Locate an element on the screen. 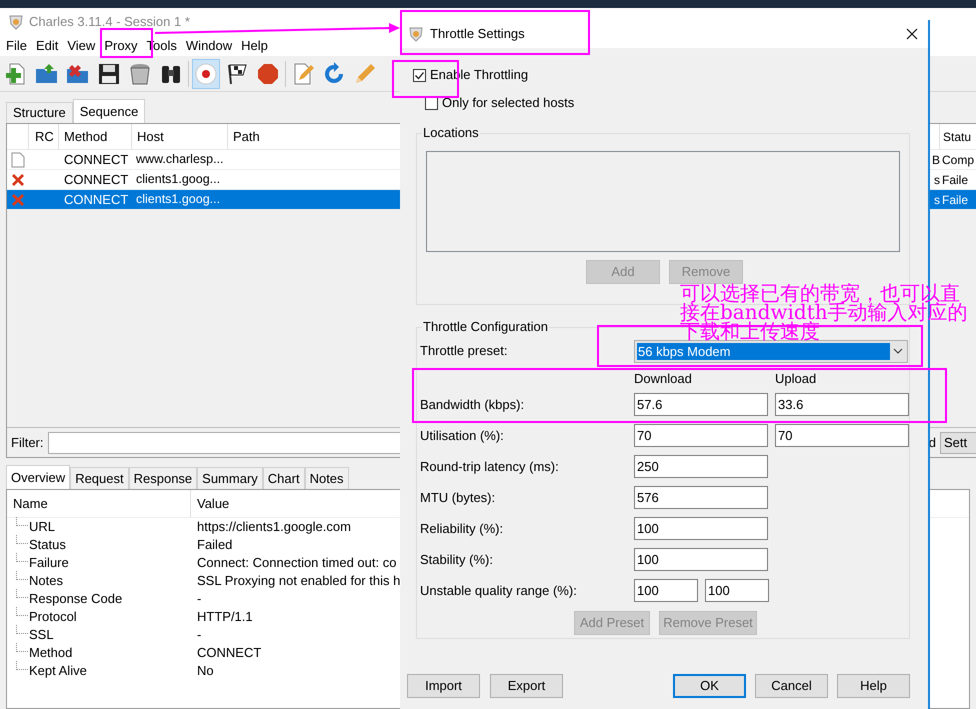 The height and width of the screenshot is (709, 976). group-title: Throttle Configuration is located at coordinates (486, 327).